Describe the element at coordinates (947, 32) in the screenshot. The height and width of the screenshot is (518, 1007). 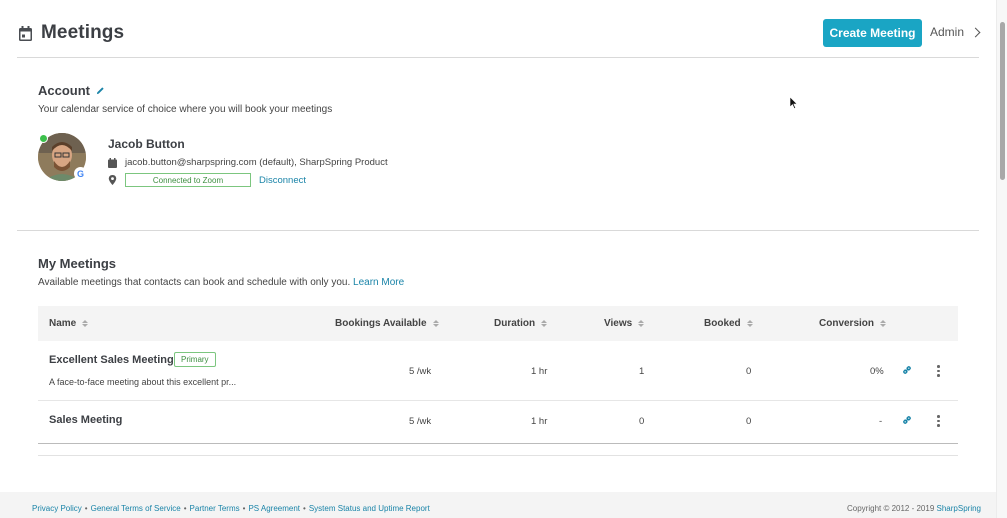
I see `admin-label: Admin` at that location.